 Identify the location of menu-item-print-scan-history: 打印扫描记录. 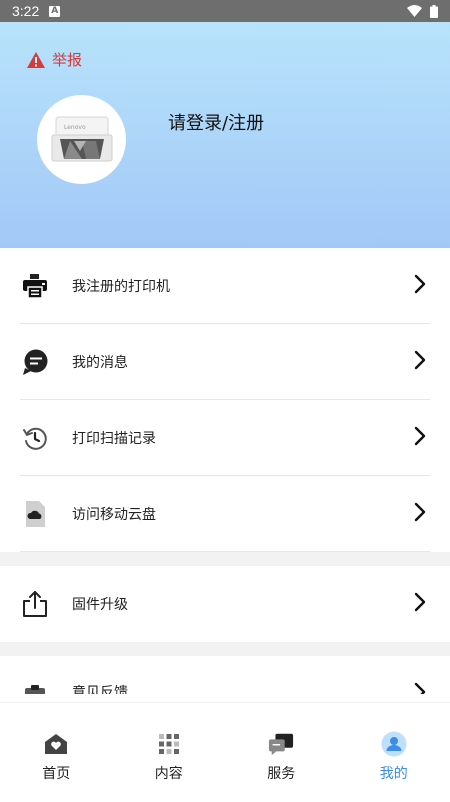
(225, 438).